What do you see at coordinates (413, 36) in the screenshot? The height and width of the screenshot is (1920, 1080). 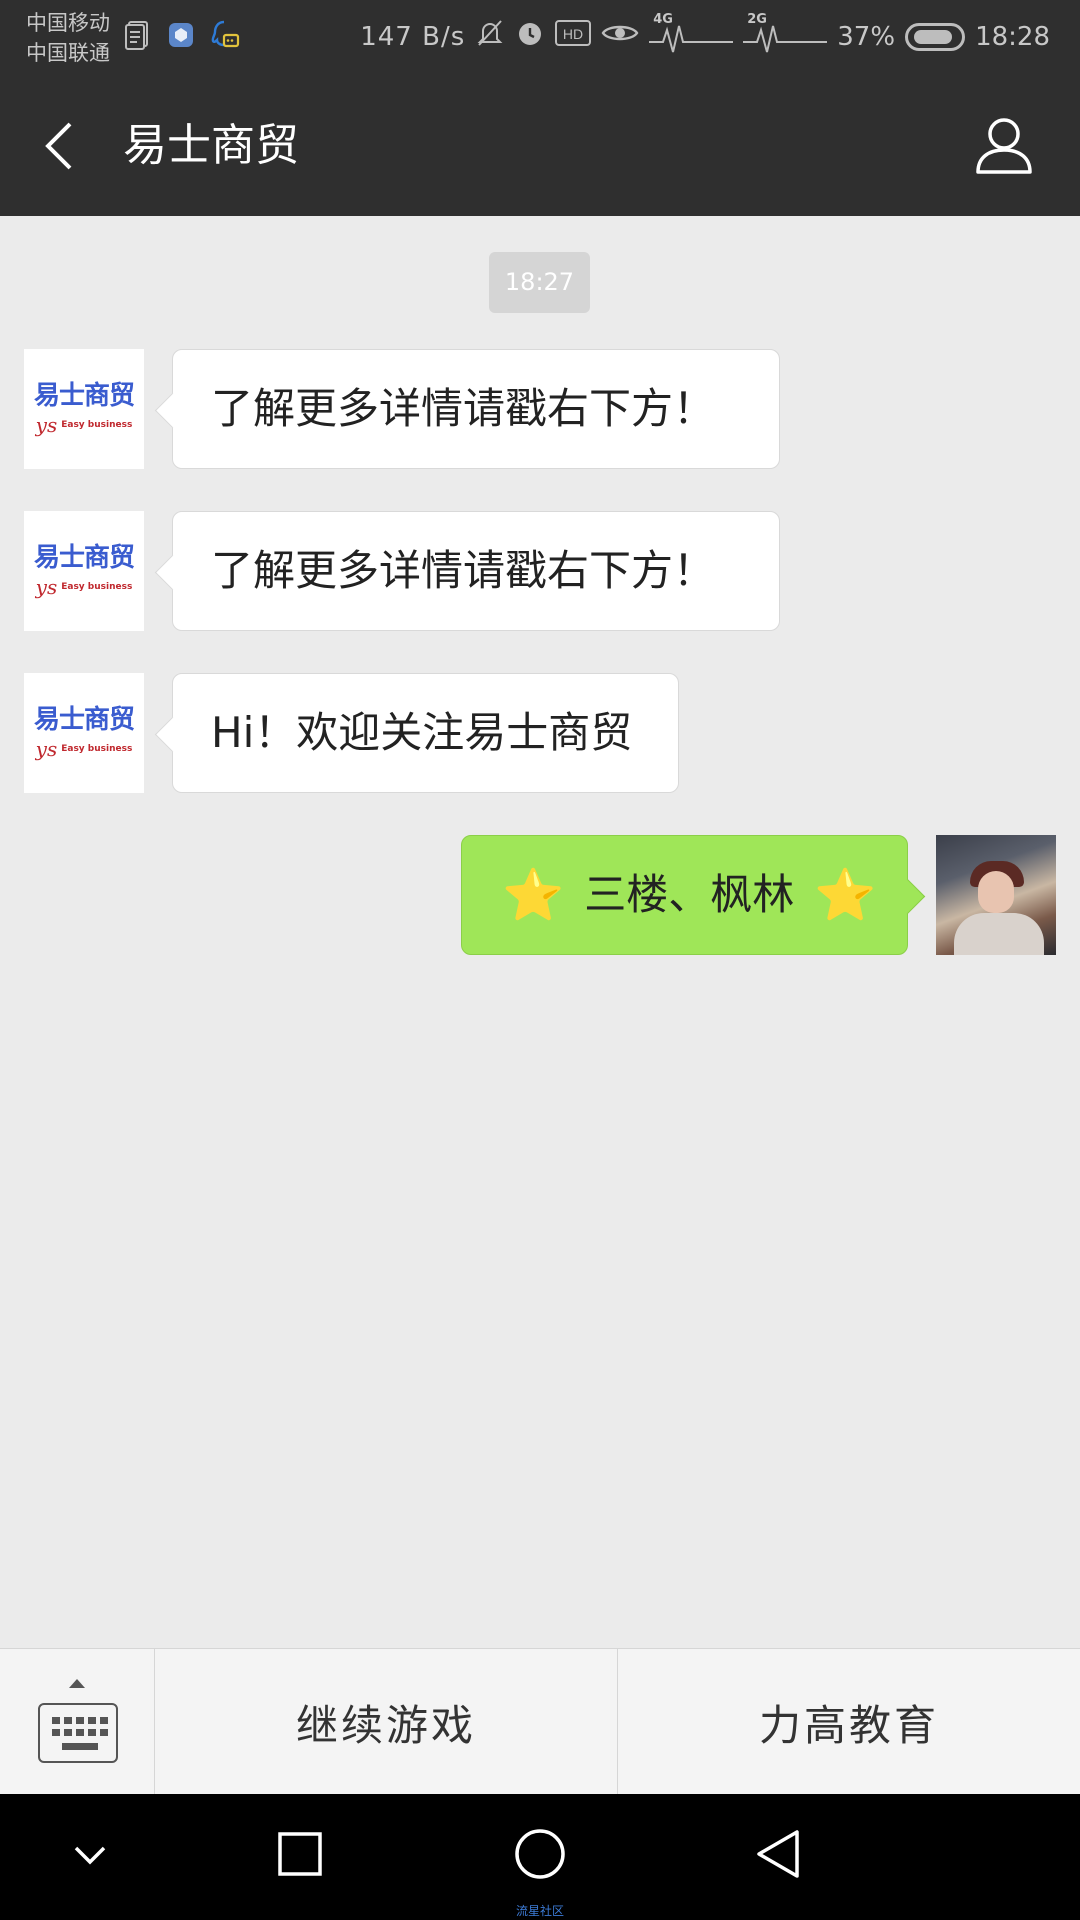 I see `network-speed: 147 B/s` at bounding box center [413, 36].